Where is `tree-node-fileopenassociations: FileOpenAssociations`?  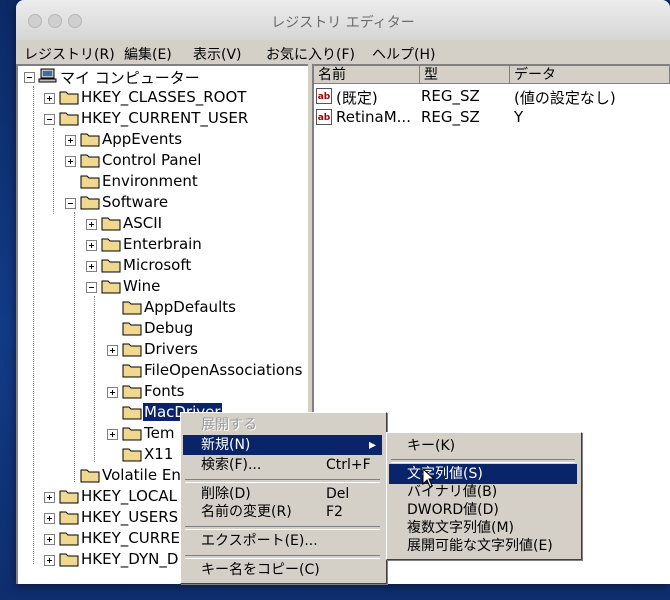 tree-node-fileopenassociations: FileOpenAssociations is located at coordinates (163, 370).